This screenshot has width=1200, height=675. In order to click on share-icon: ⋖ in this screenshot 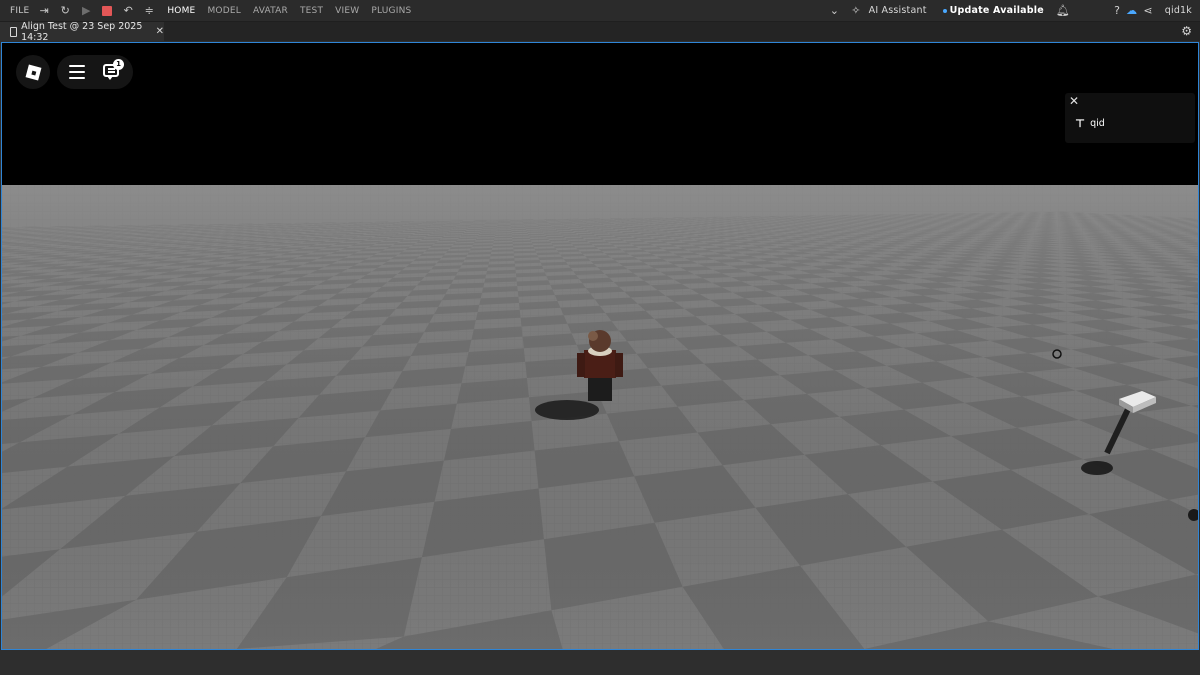, I will do `click(1147, 10)`.